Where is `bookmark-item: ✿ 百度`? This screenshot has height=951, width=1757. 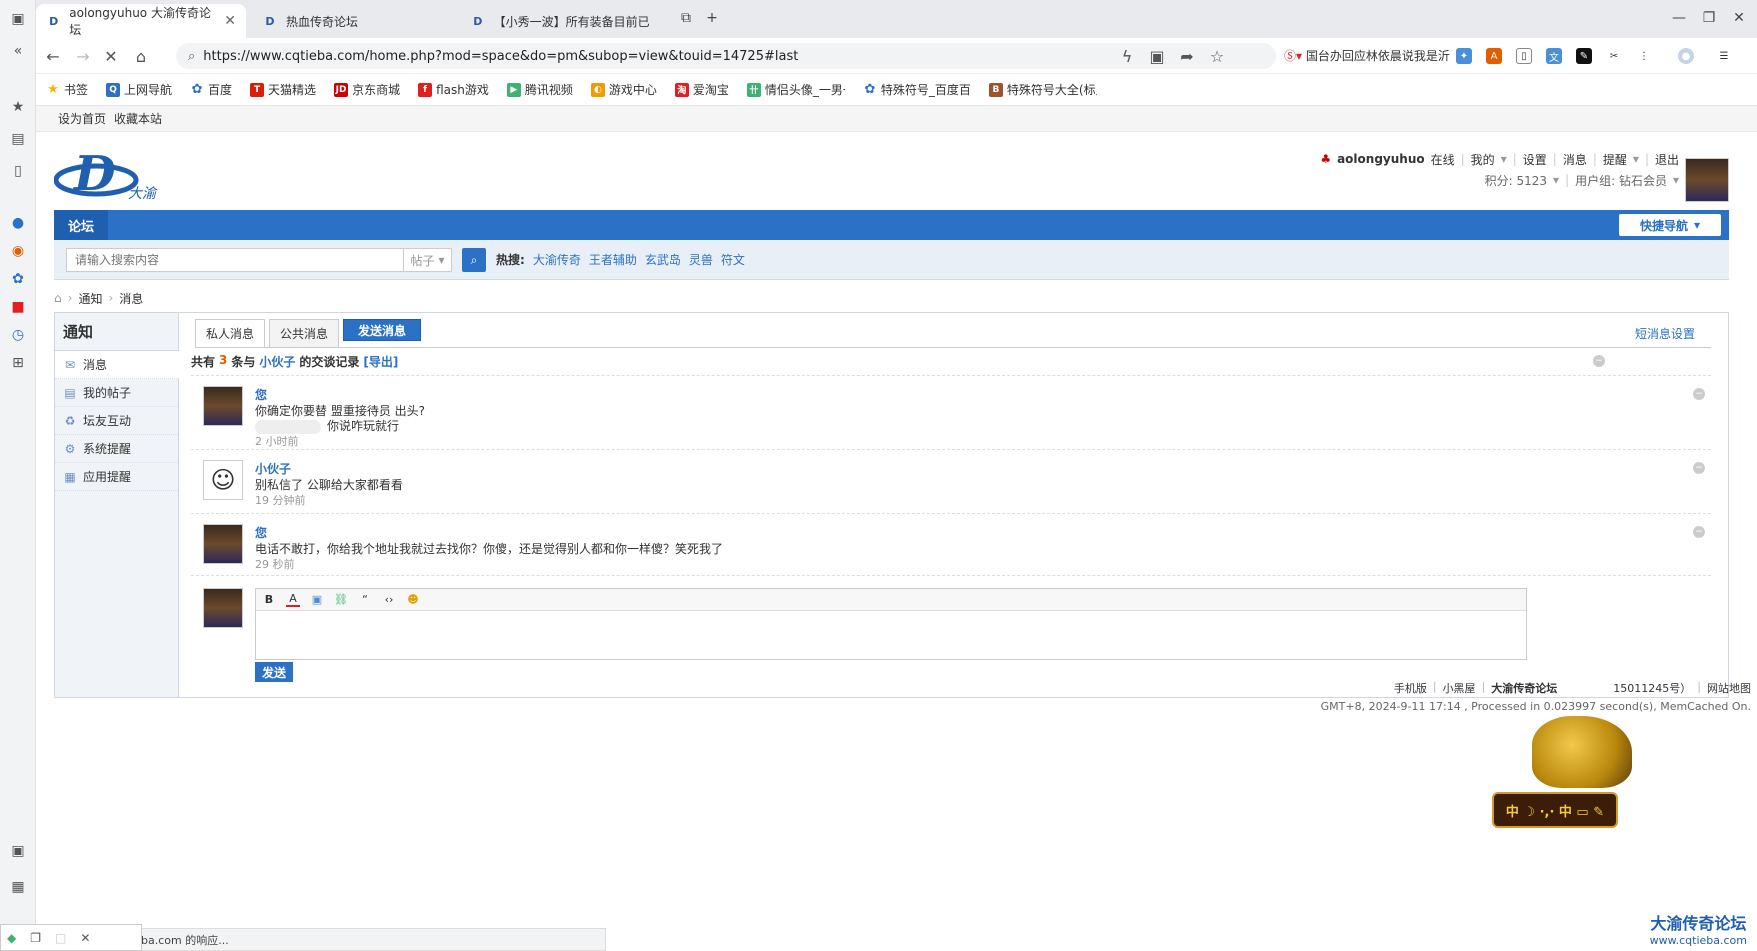
bookmark-item: ✿ 百度 is located at coordinates (211, 89).